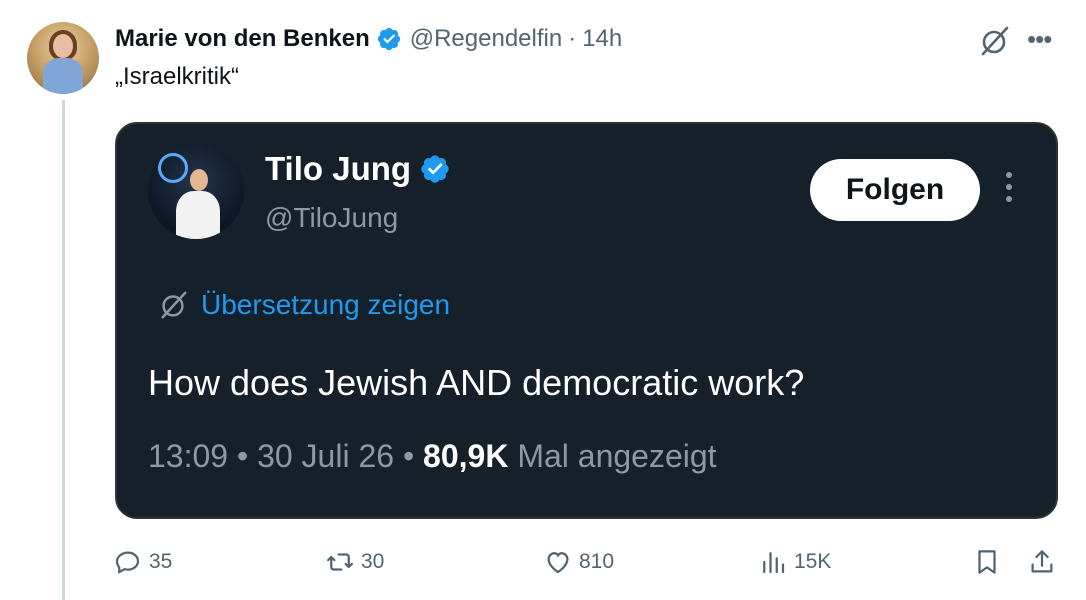 This screenshot has width=1086, height=600. Describe the element at coordinates (161, 561) in the screenshot. I see `reply-count: 35` at that location.